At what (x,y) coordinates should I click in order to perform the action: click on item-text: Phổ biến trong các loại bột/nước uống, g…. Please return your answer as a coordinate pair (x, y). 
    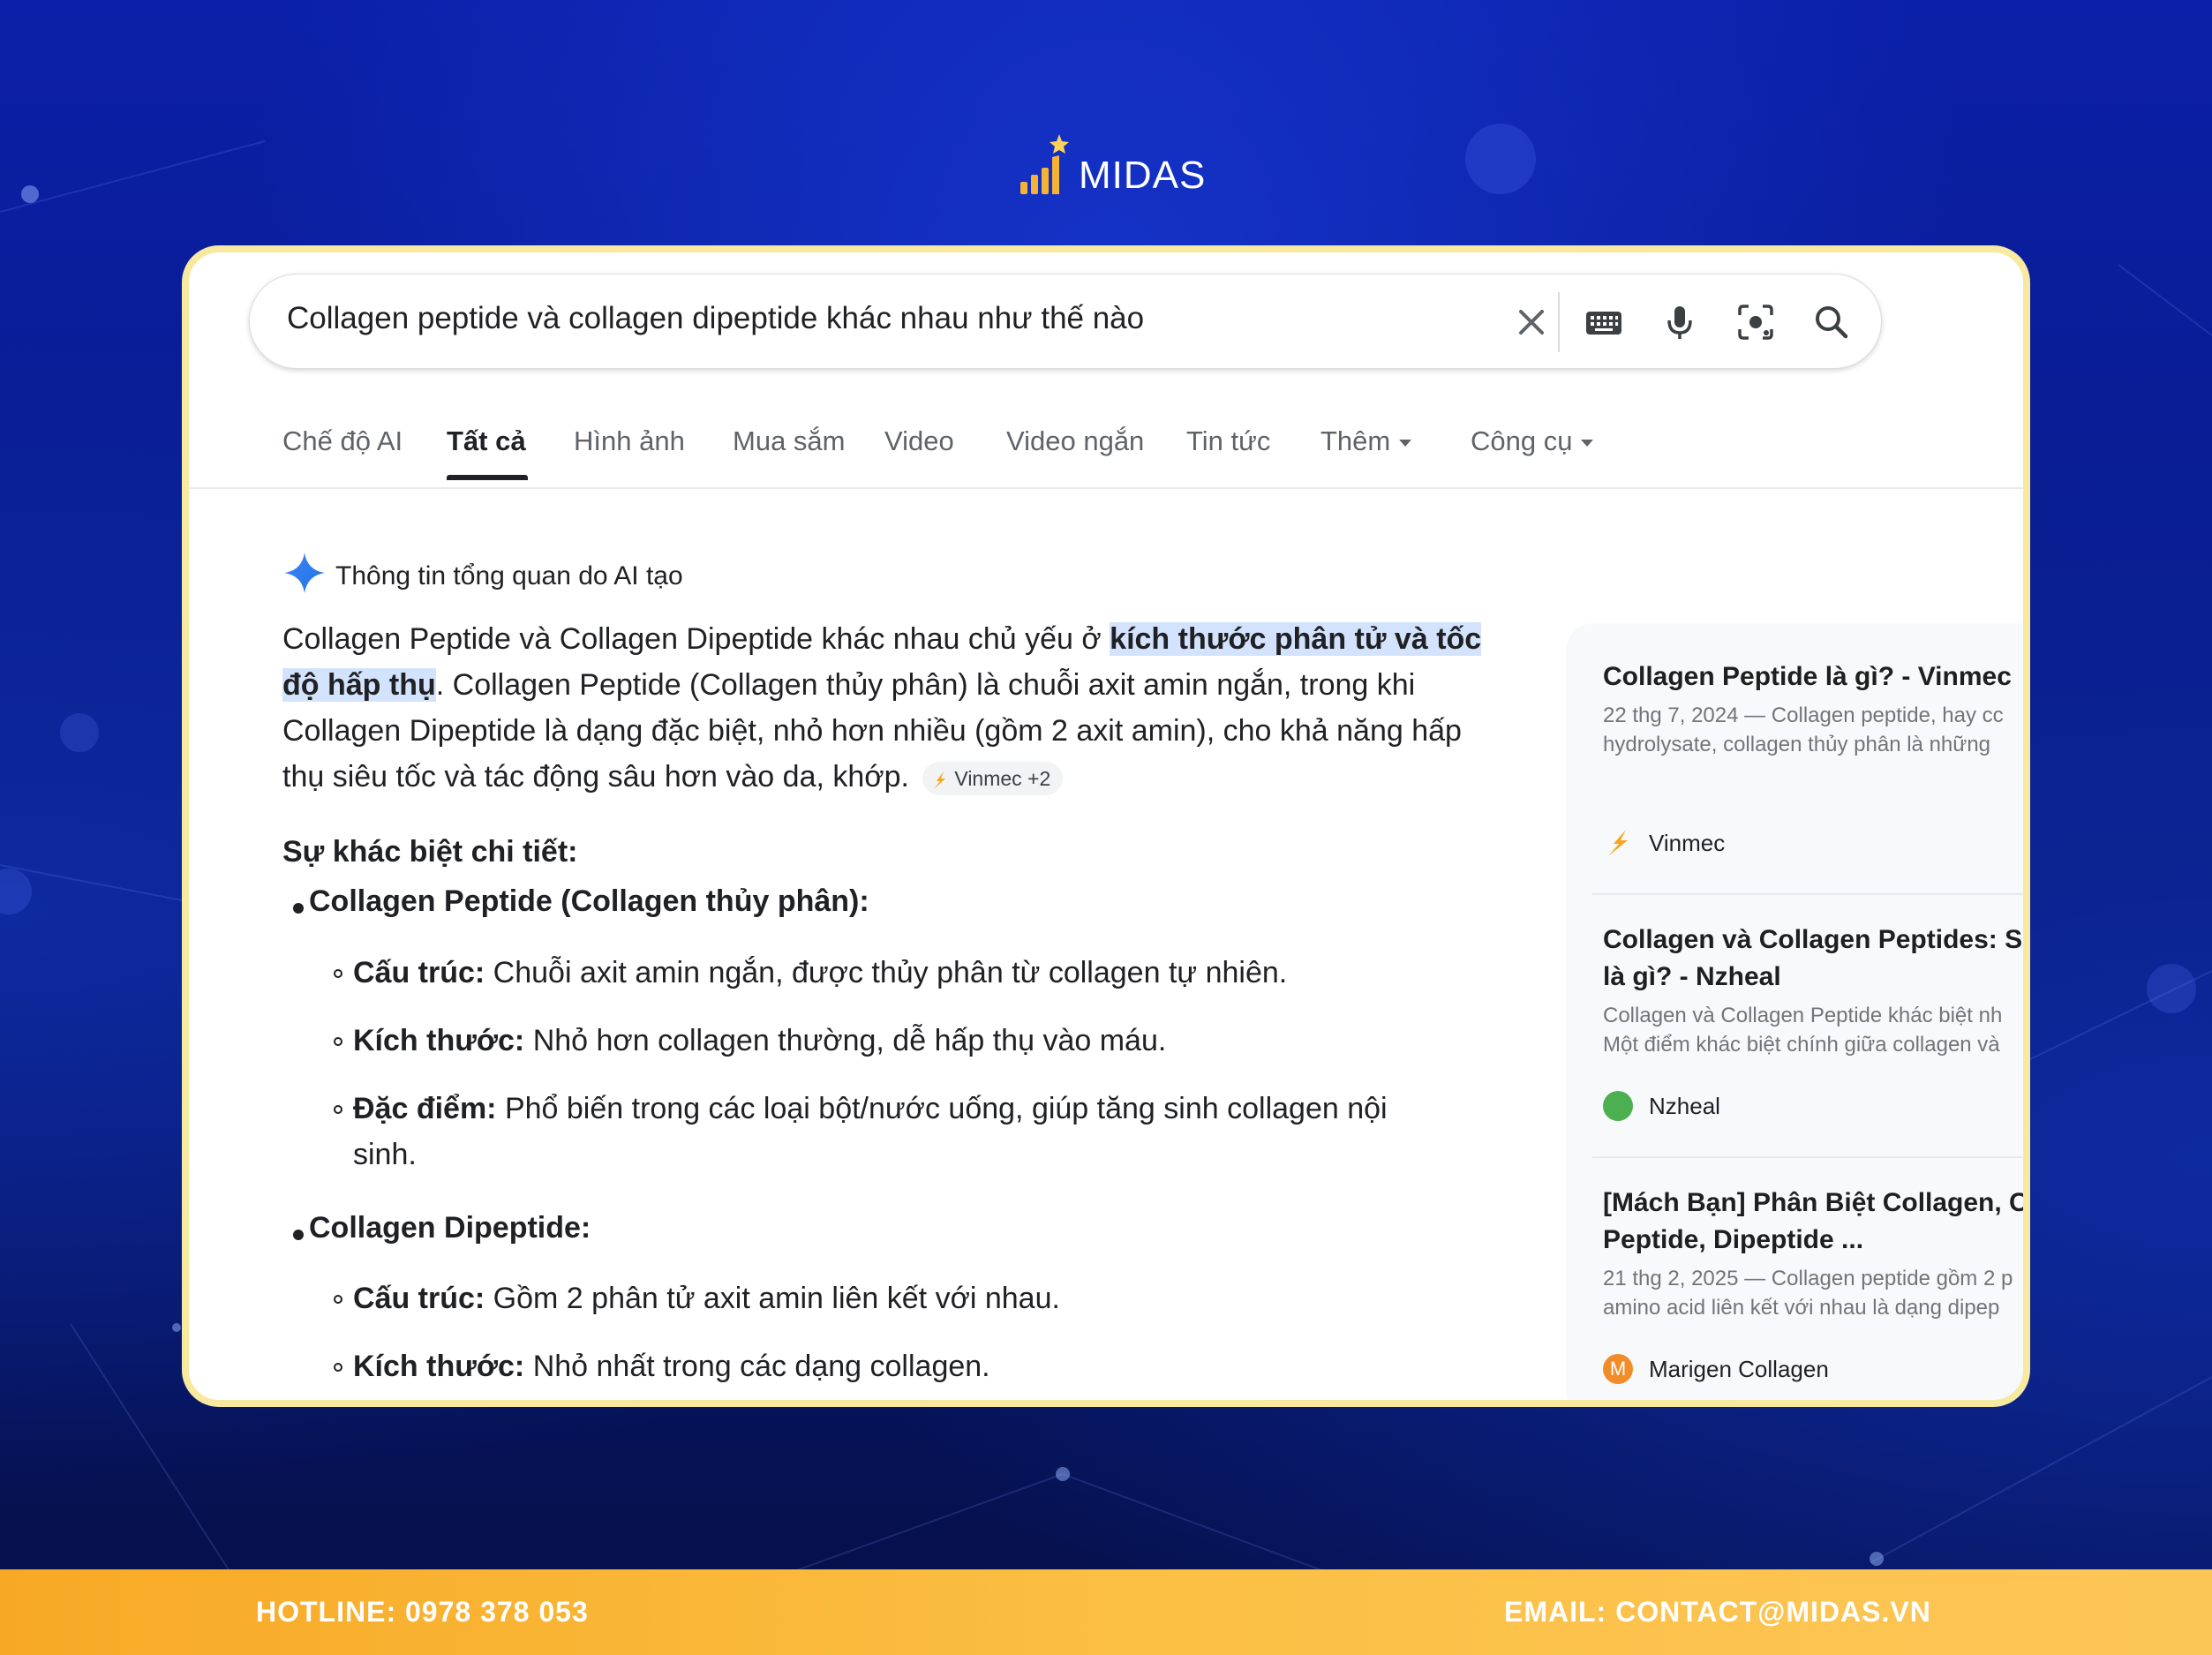
    Looking at the image, I should click on (870, 1131).